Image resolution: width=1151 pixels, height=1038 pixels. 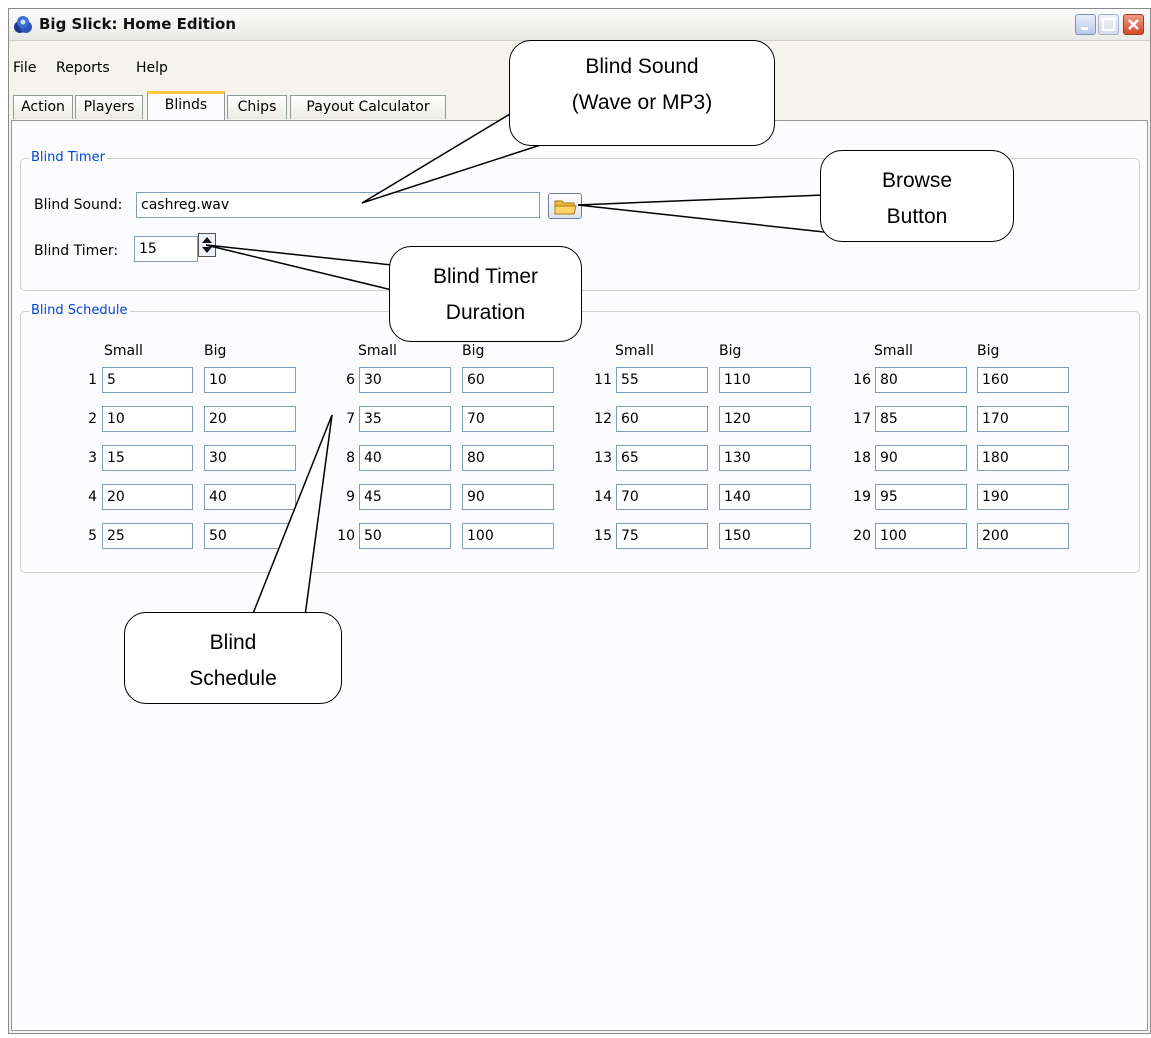 I want to click on small-blind-input: 50, so click(x=405, y=536).